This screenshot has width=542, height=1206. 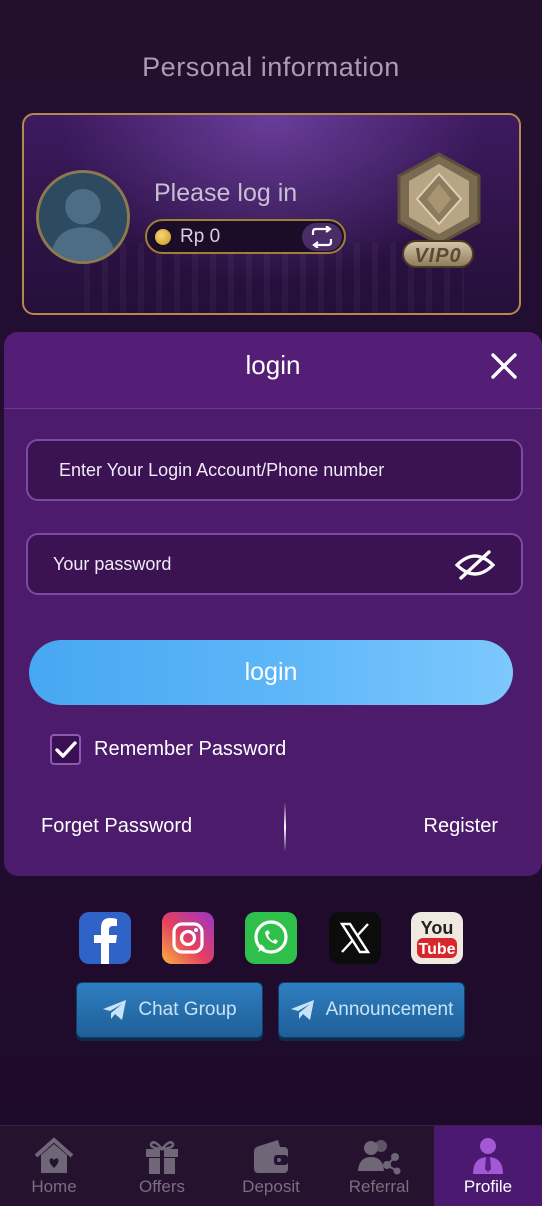 What do you see at coordinates (285, 827) in the screenshot?
I see `link-divider` at bounding box center [285, 827].